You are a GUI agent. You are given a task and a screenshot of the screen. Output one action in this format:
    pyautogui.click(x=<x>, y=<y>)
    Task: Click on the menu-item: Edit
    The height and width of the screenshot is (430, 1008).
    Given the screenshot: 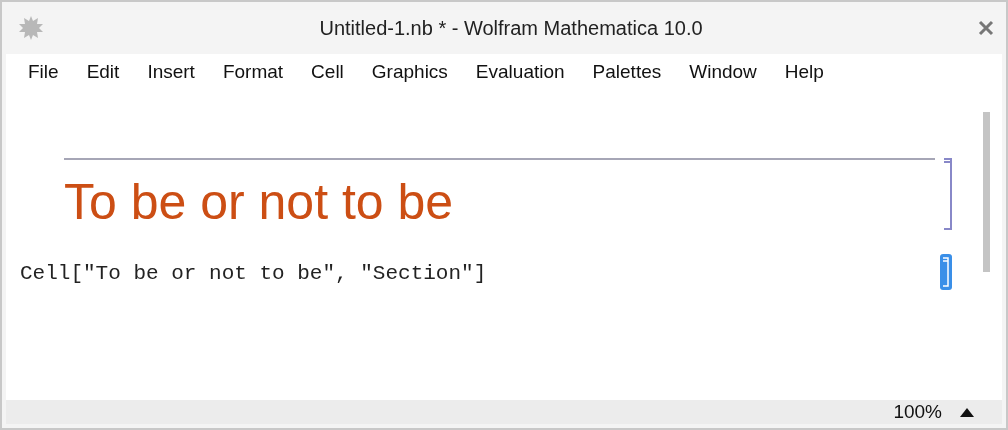 What is the action you would take?
    pyautogui.click(x=103, y=72)
    